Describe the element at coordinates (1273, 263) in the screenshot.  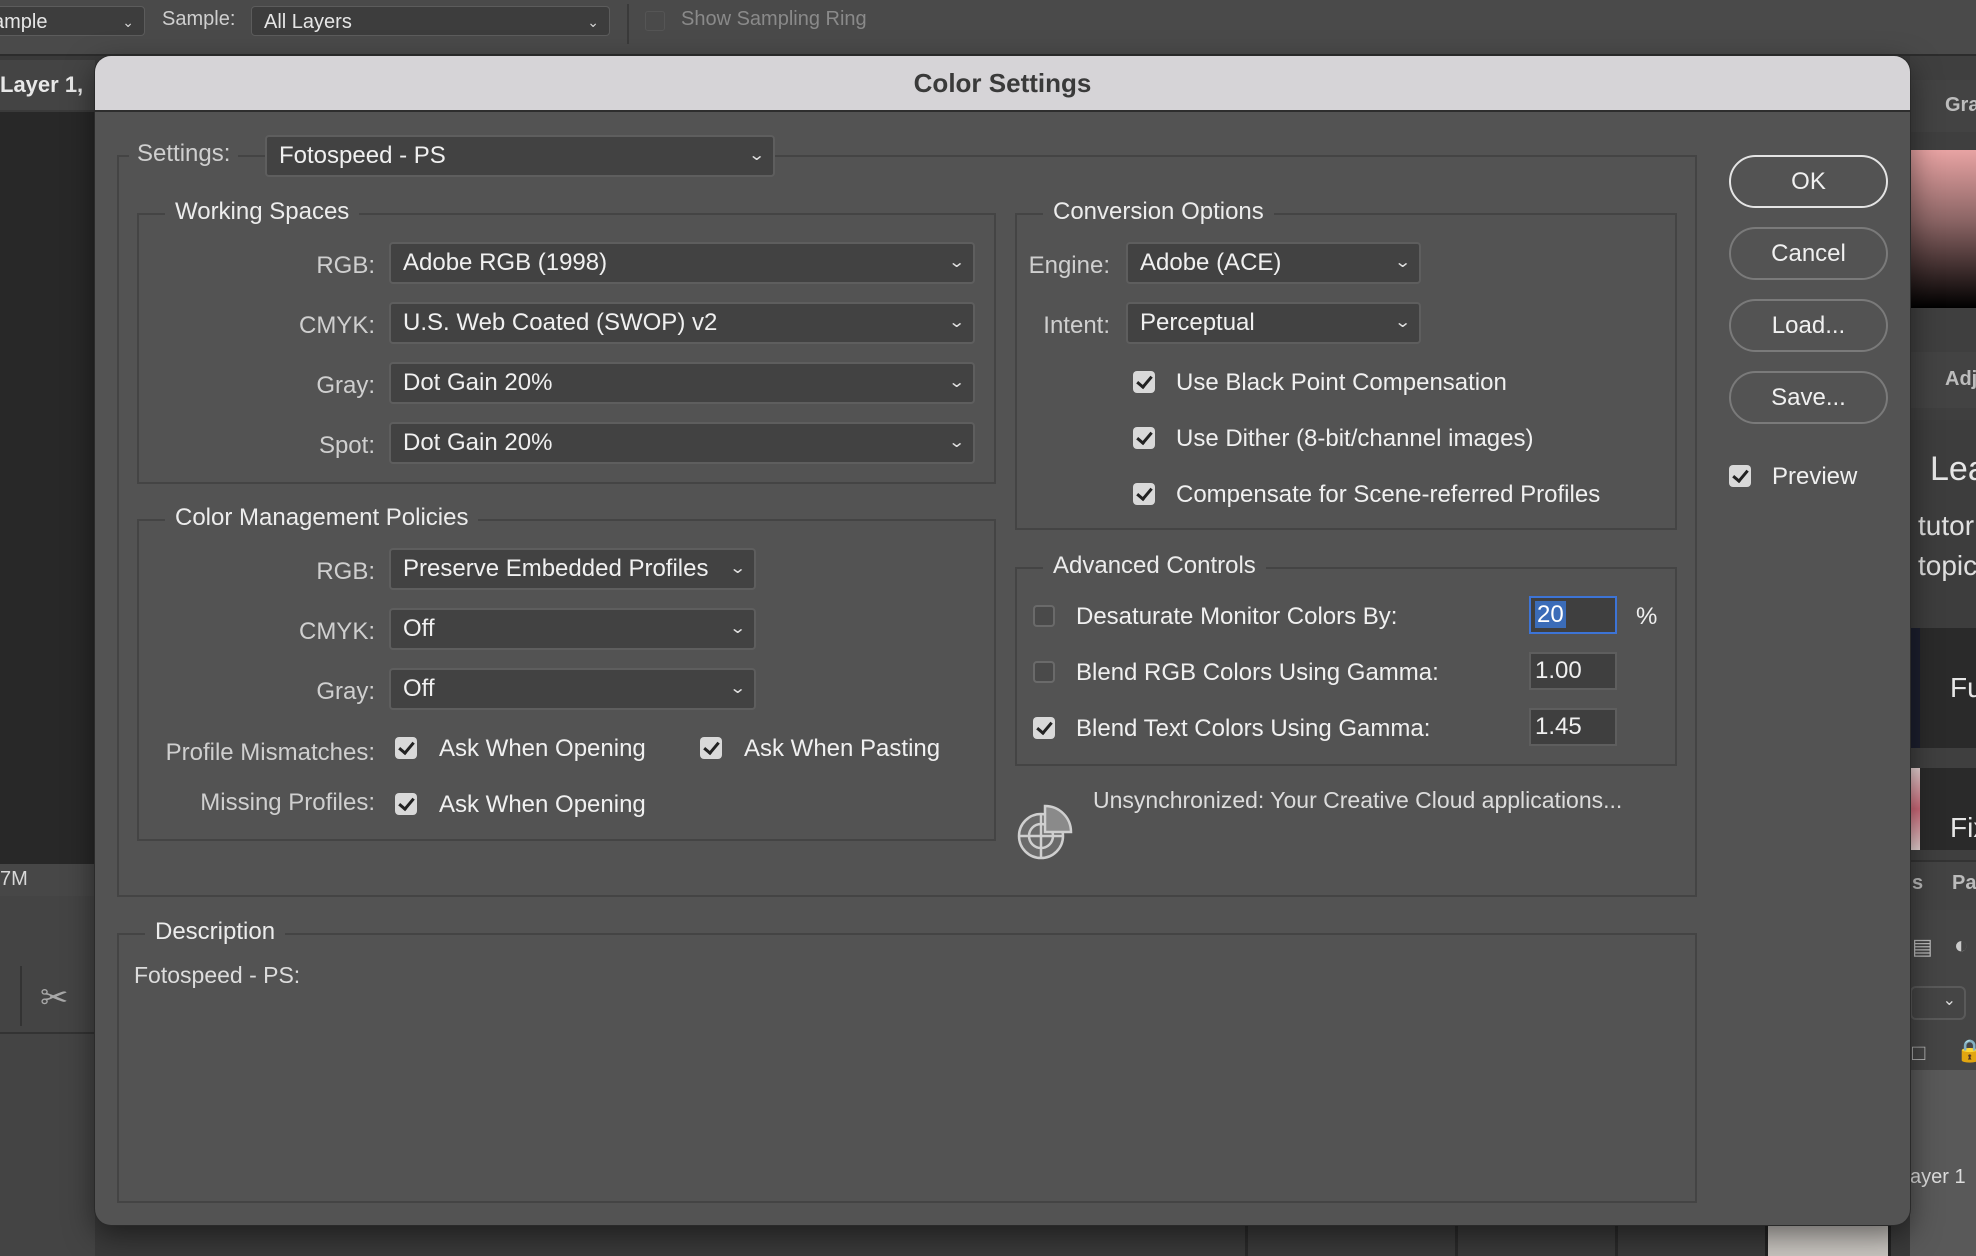
I see `engine-select: Adobe (ACE) ⌄` at that location.